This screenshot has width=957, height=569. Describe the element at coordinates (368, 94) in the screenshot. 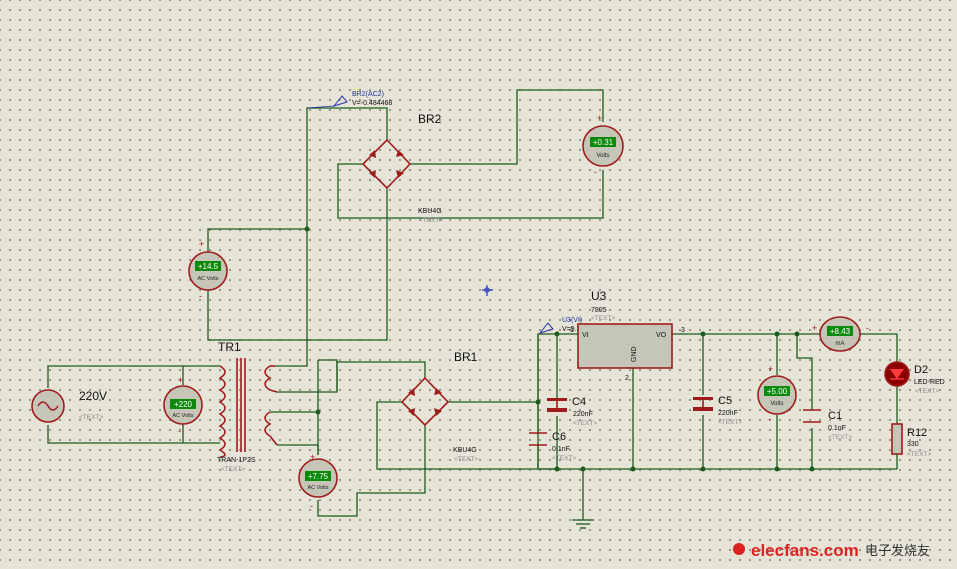

I see `probe-br2-name: BR2(AC2)` at that location.